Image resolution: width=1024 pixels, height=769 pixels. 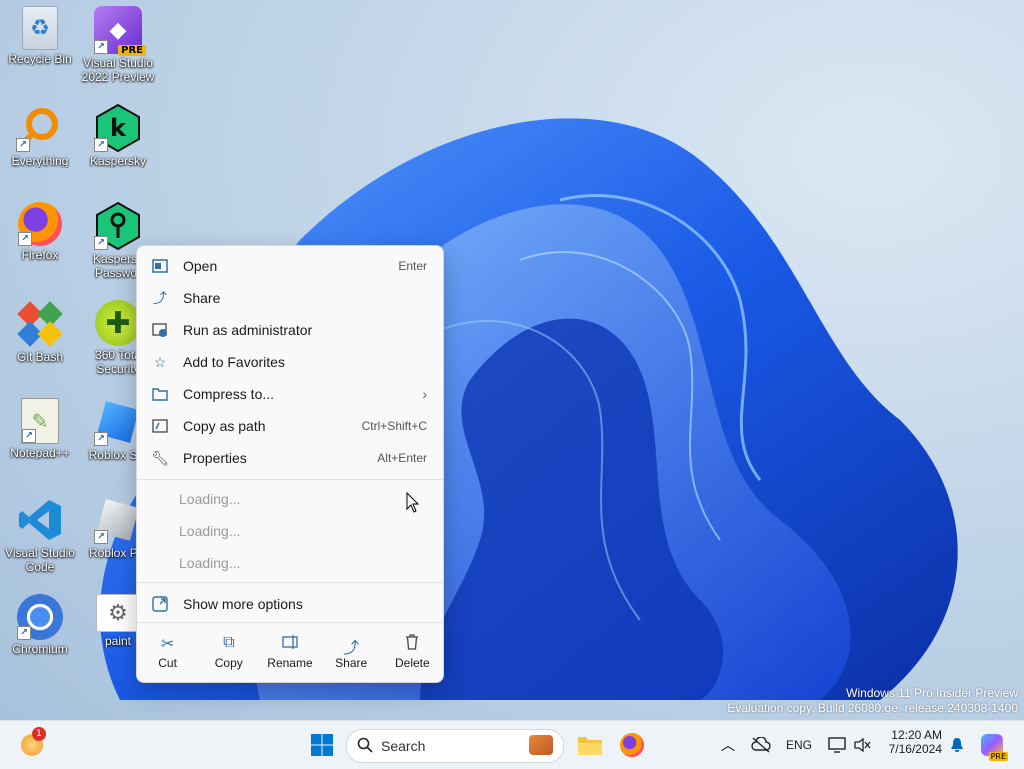 I want to click on menu-item-copy-as-path: Copy as path Ctrl+Shift+C, so click(x=290, y=426).